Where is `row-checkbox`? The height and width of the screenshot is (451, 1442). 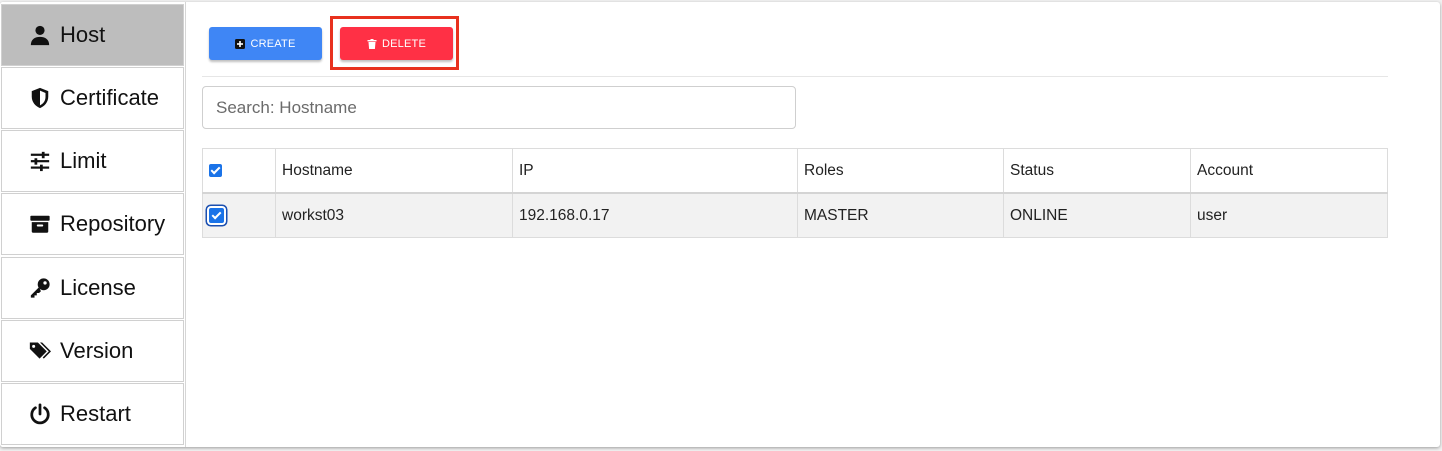 row-checkbox is located at coordinates (216, 215).